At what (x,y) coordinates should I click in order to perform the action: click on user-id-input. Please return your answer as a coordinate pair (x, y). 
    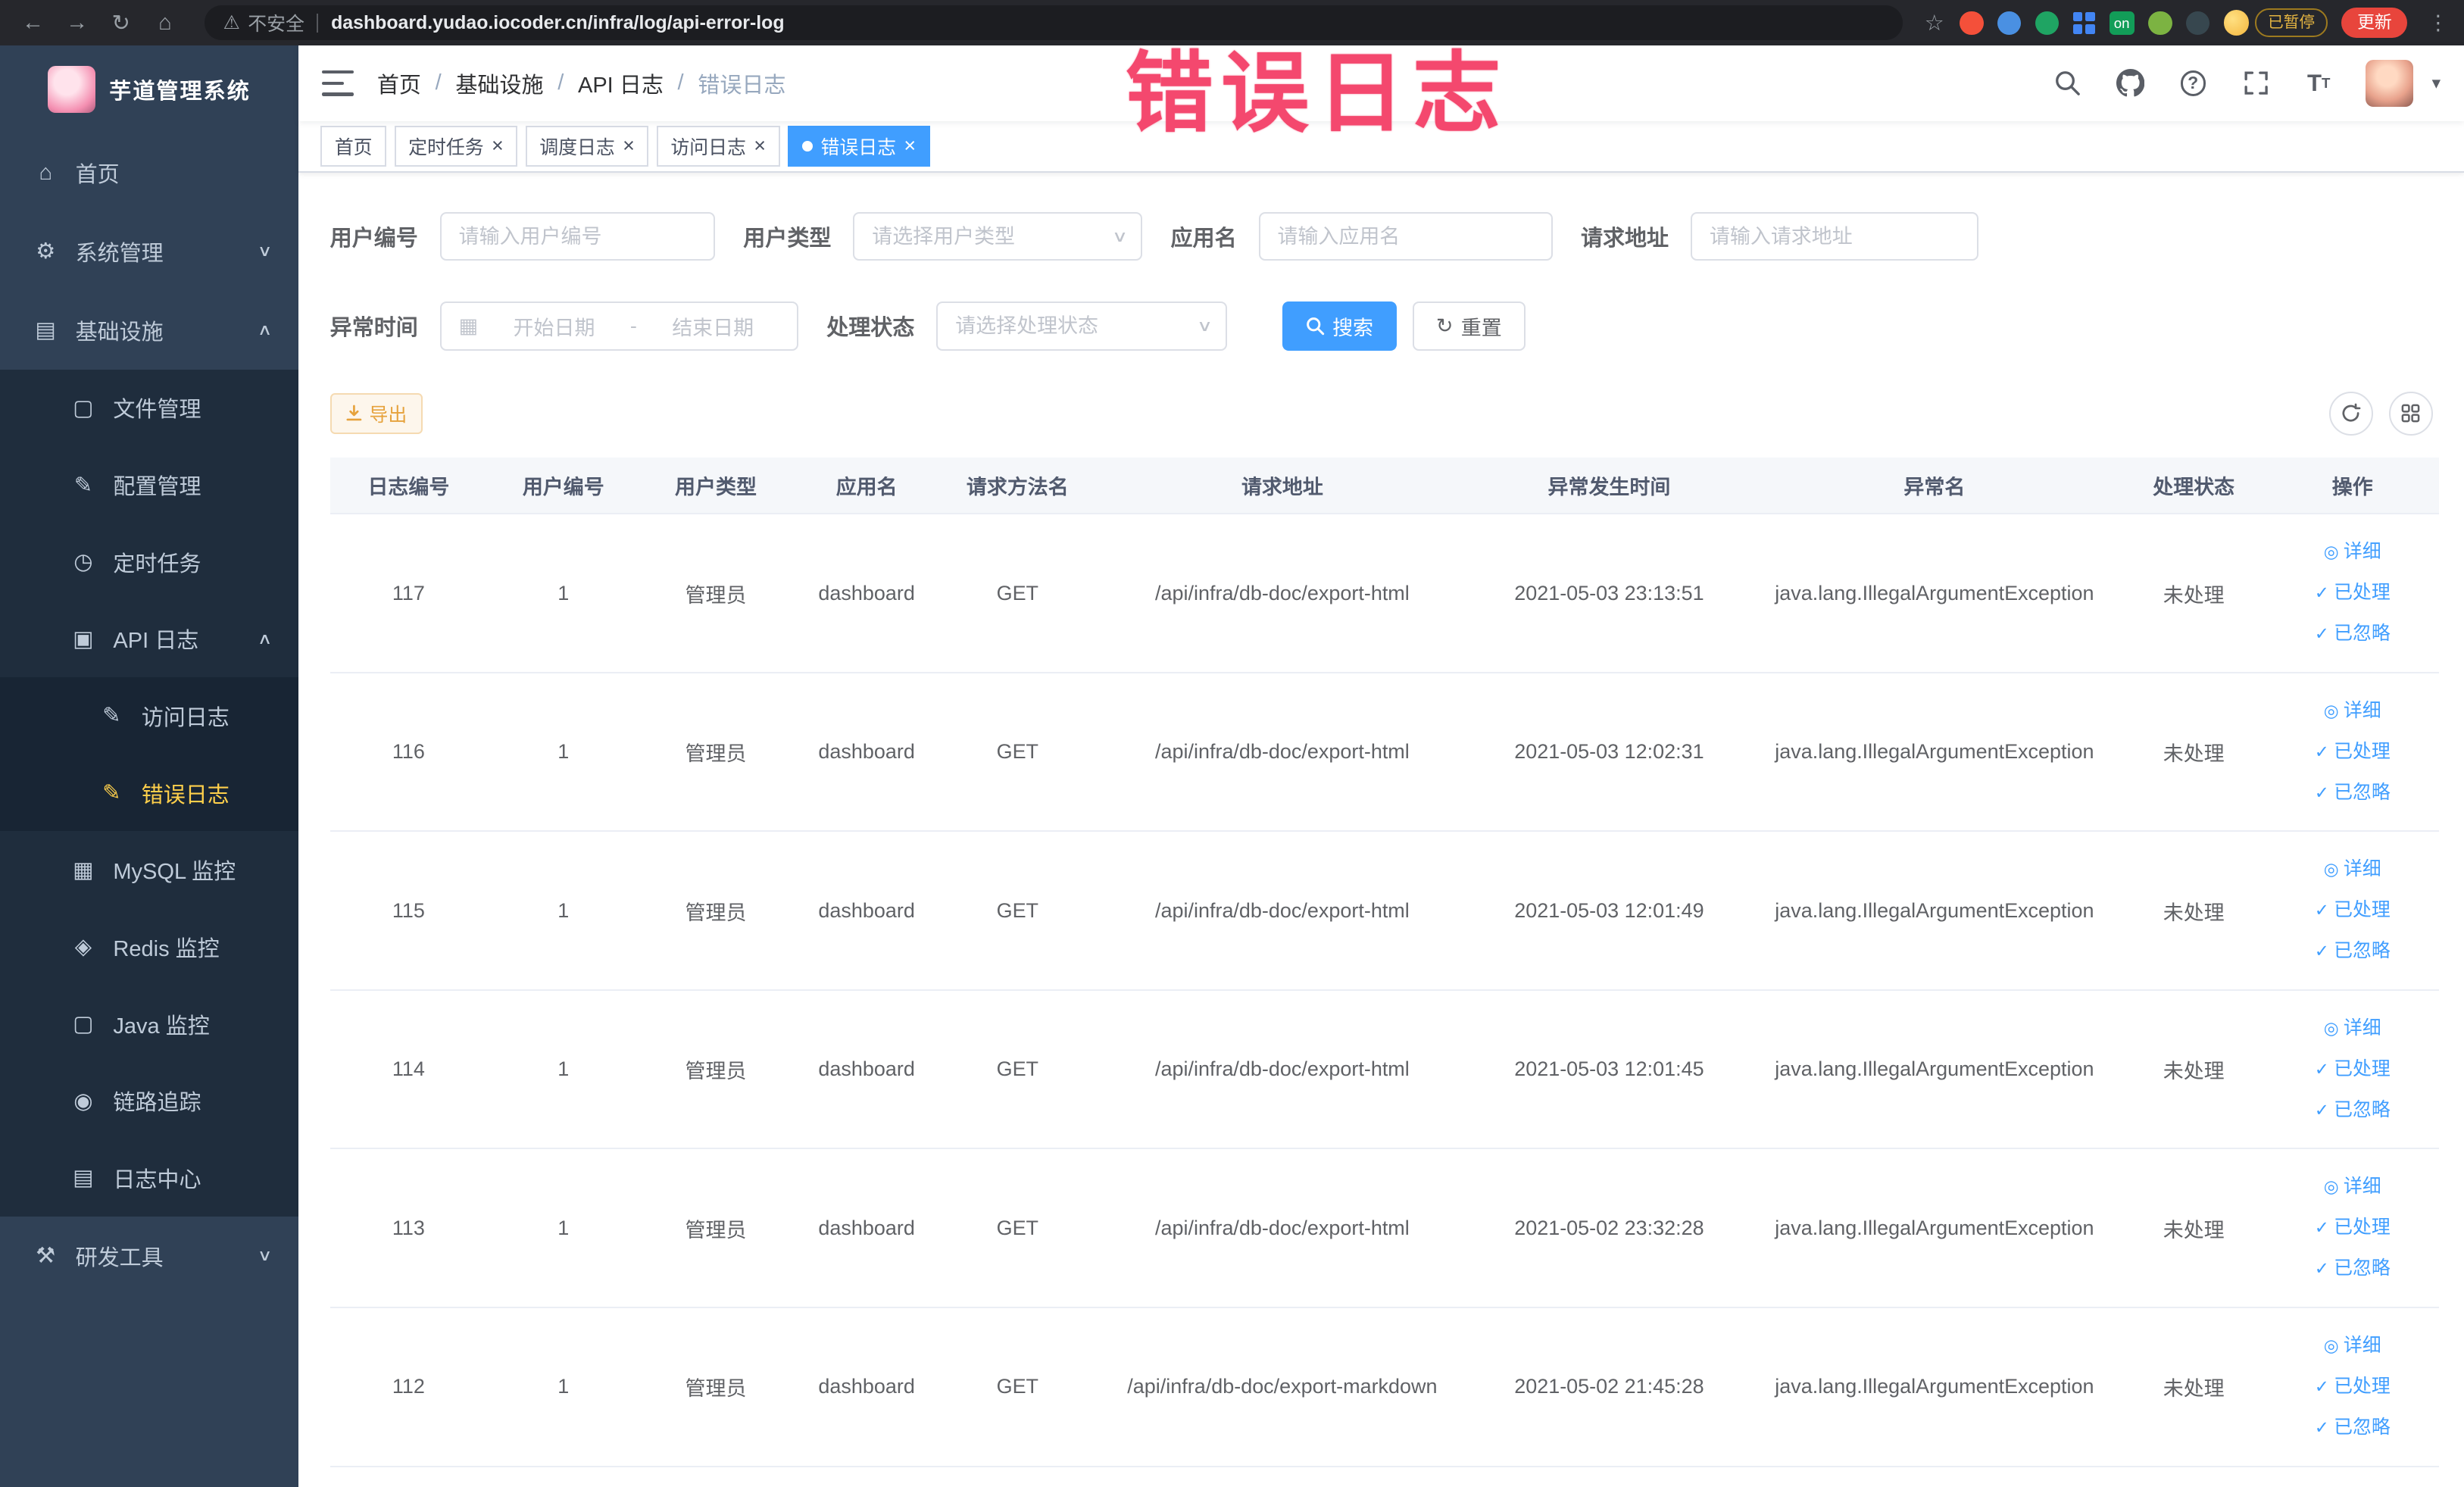
    Looking at the image, I should click on (577, 236).